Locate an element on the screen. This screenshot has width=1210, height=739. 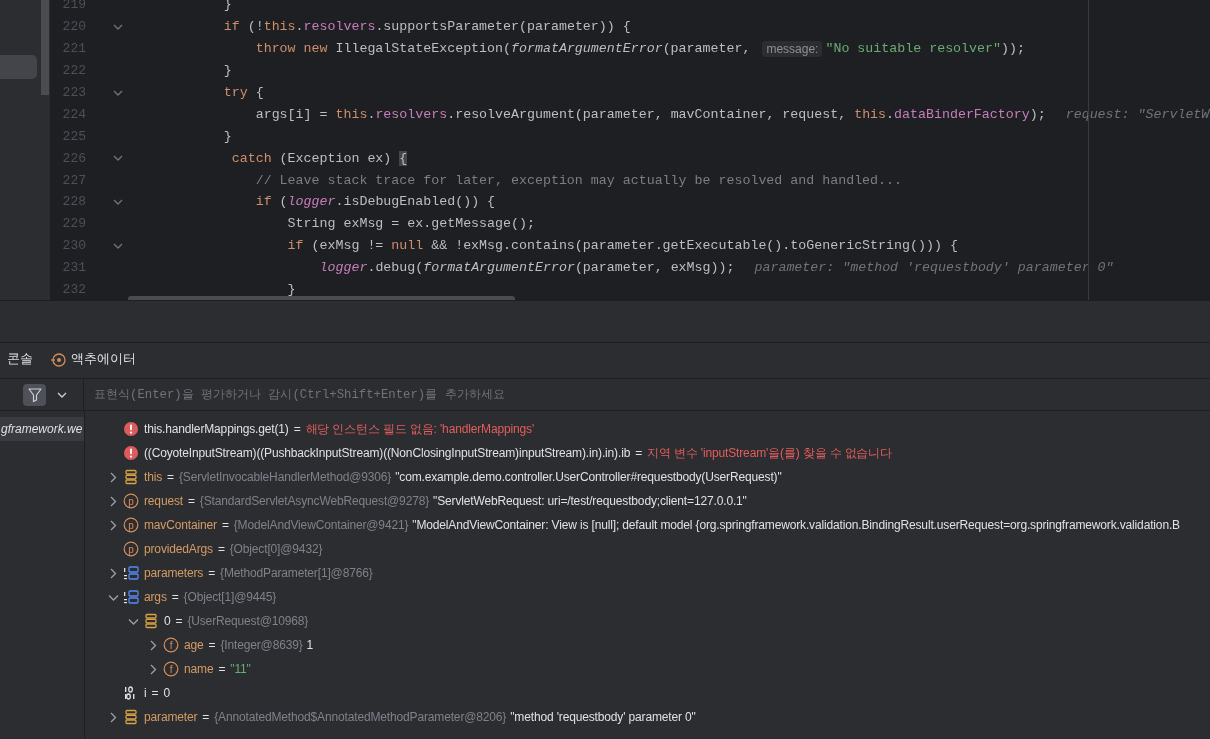
code-string: "No suitable resolver" is located at coordinates (913, 49).